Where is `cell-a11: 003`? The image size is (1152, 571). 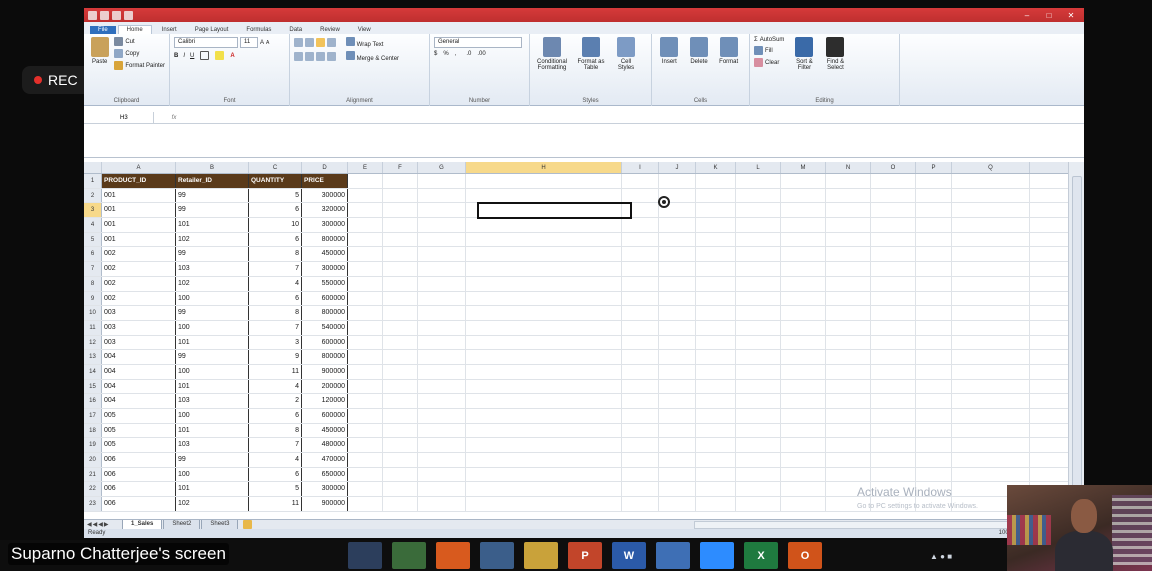
cell-a11: 003 is located at coordinates (139, 327).